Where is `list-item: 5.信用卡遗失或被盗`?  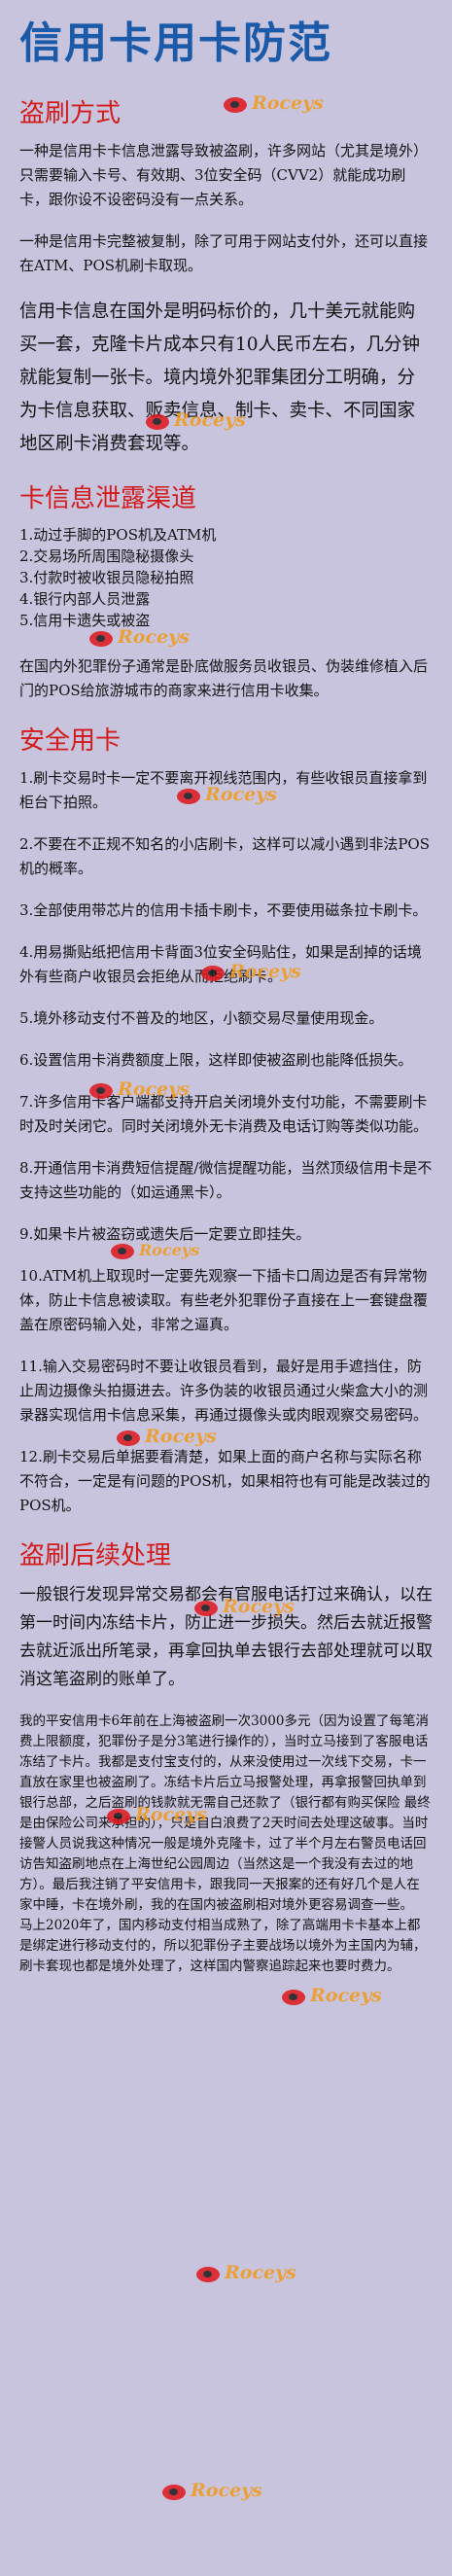
list-item: 5.信用卡遗失或被盗 is located at coordinates (85, 621).